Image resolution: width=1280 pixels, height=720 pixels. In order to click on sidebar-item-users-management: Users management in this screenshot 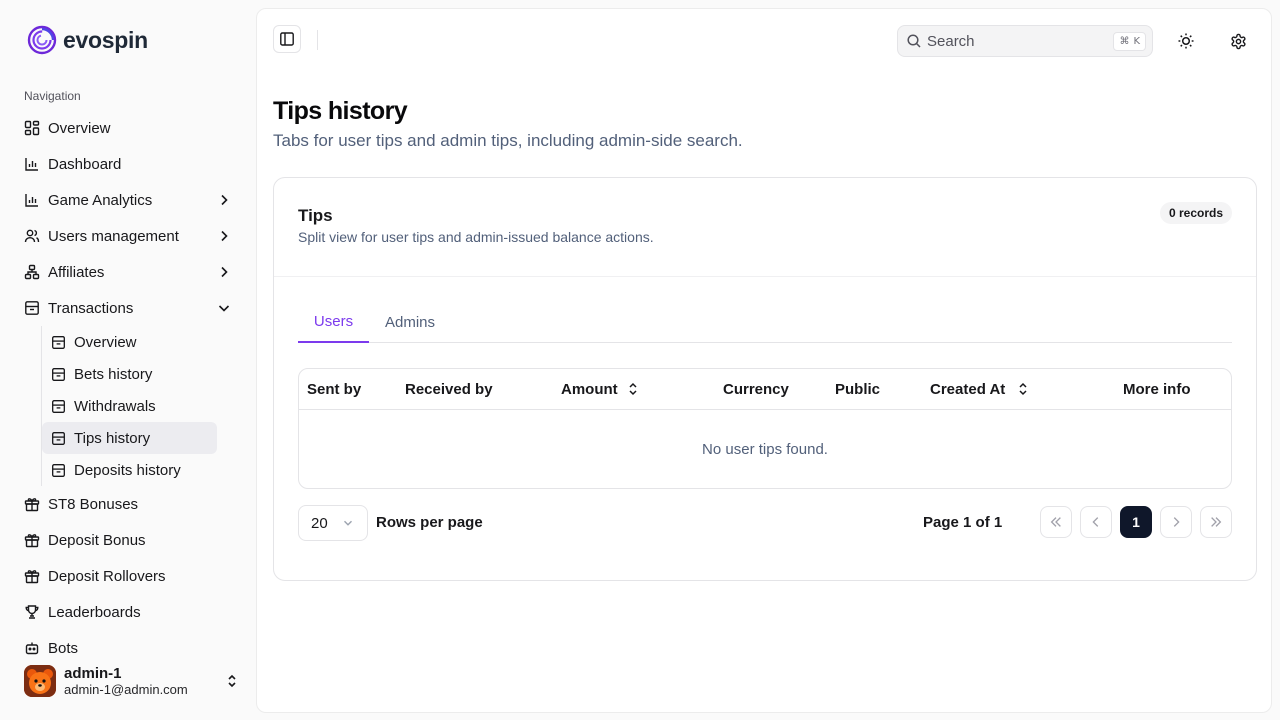, I will do `click(132, 236)`.